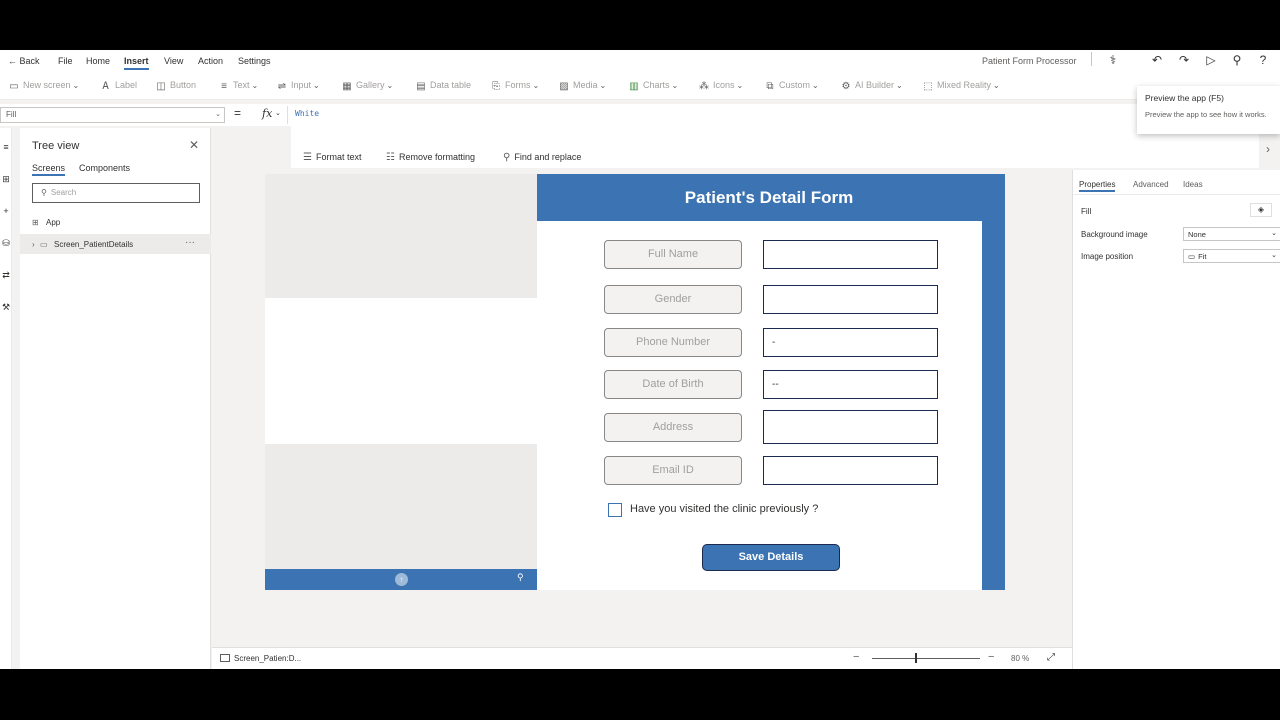 The height and width of the screenshot is (720, 1280). What do you see at coordinates (298, 86) in the screenshot?
I see `input-button: ⇌ Input ⌄` at bounding box center [298, 86].